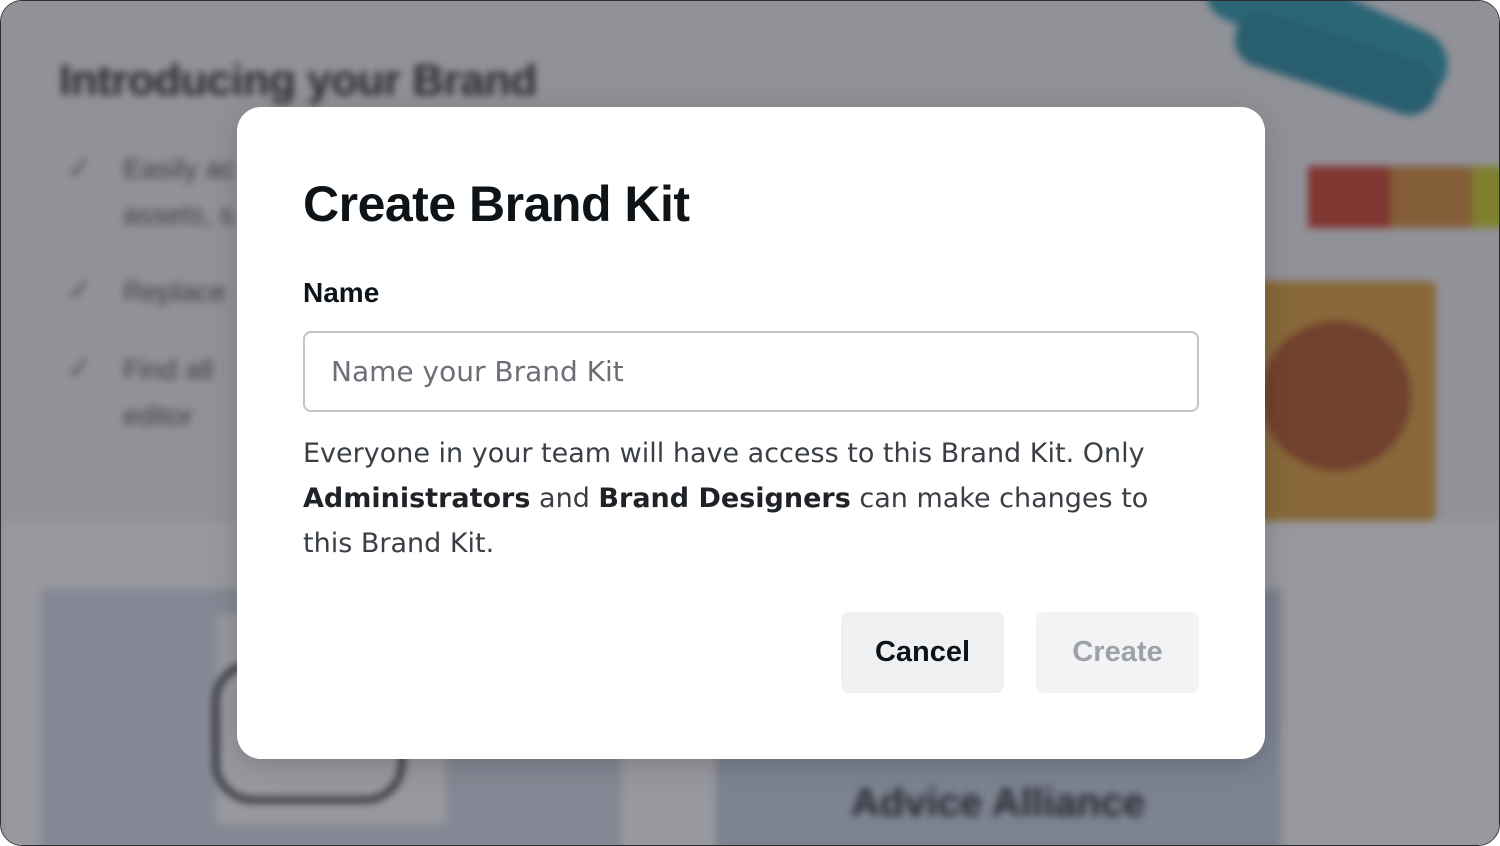 Image resolution: width=1500 pixels, height=846 pixels. What do you see at coordinates (922, 652) in the screenshot?
I see `cancel-button: Cancel` at bounding box center [922, 652].